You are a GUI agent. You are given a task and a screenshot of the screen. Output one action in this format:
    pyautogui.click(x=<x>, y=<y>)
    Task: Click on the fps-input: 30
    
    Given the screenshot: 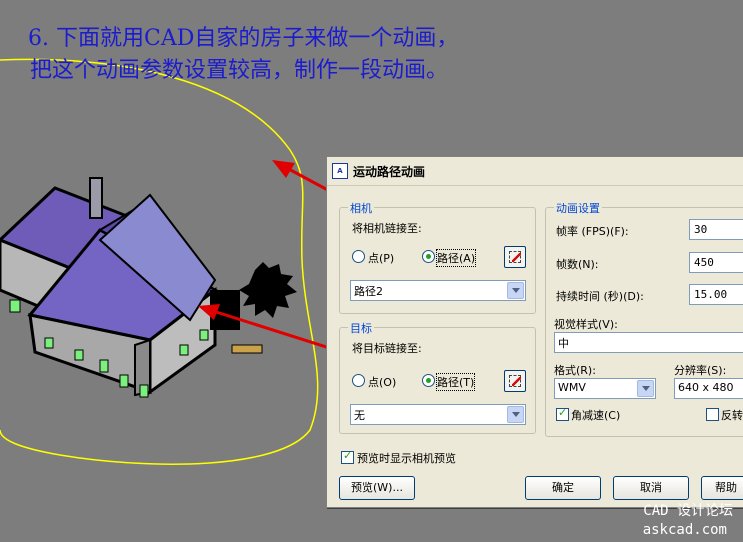 What is the action you would take?
    pyautogui.click(x=716, y=229)
    